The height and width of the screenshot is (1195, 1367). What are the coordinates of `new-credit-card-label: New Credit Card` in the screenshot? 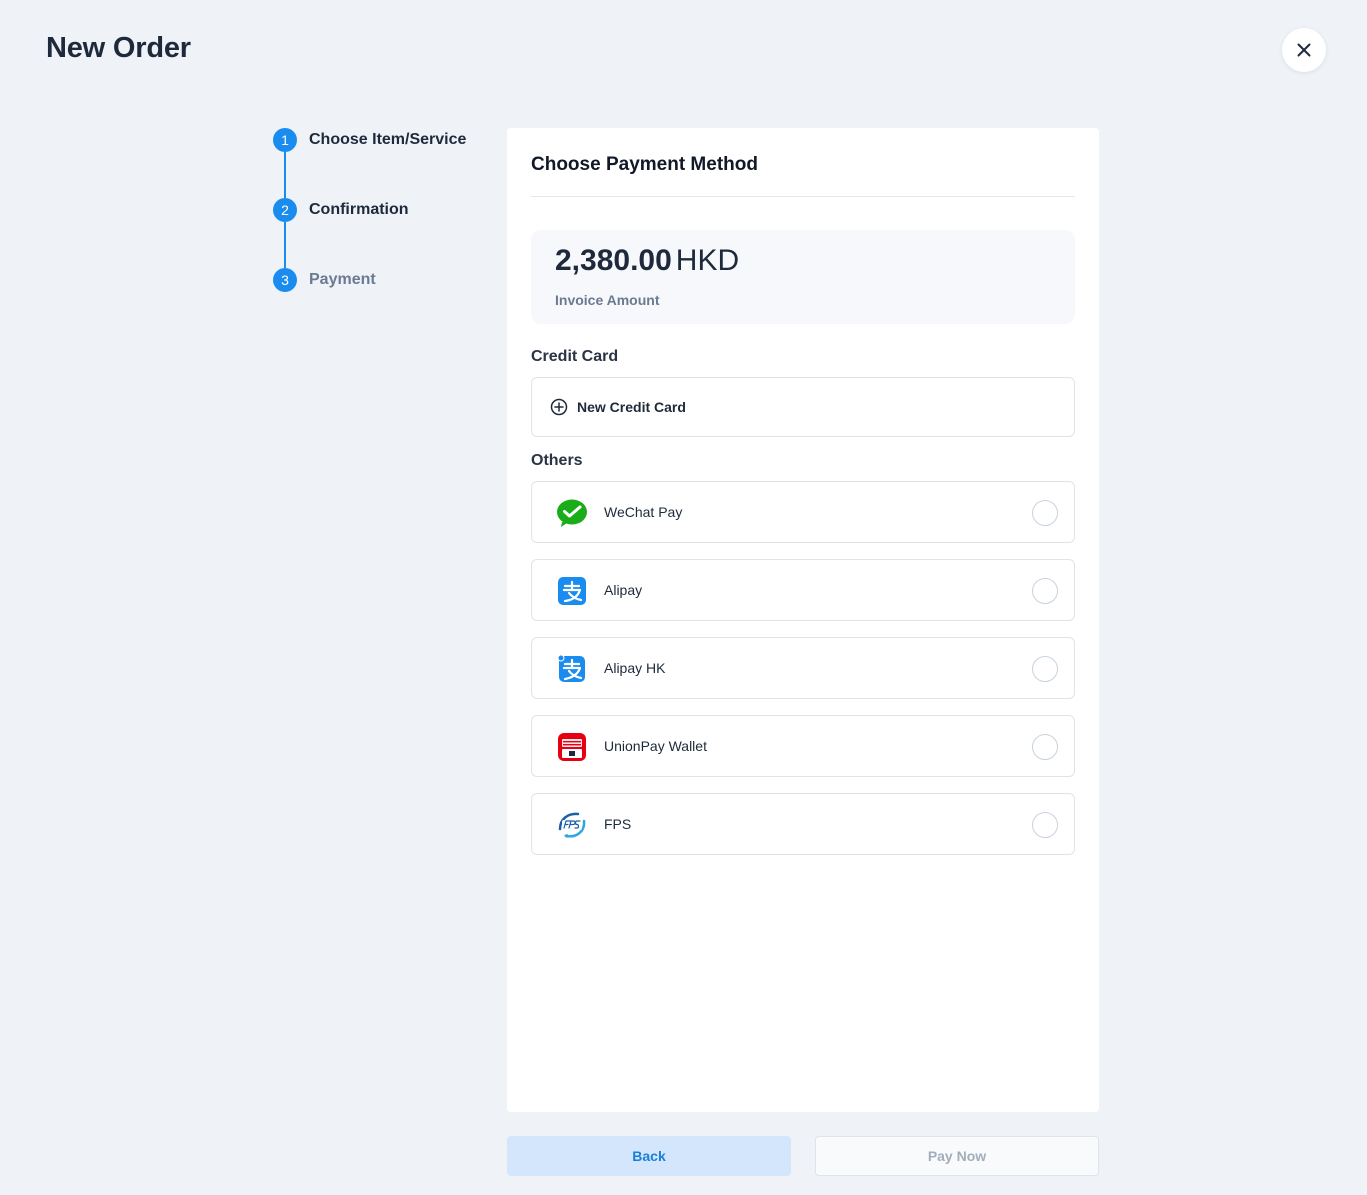 It's located at (631, 407).